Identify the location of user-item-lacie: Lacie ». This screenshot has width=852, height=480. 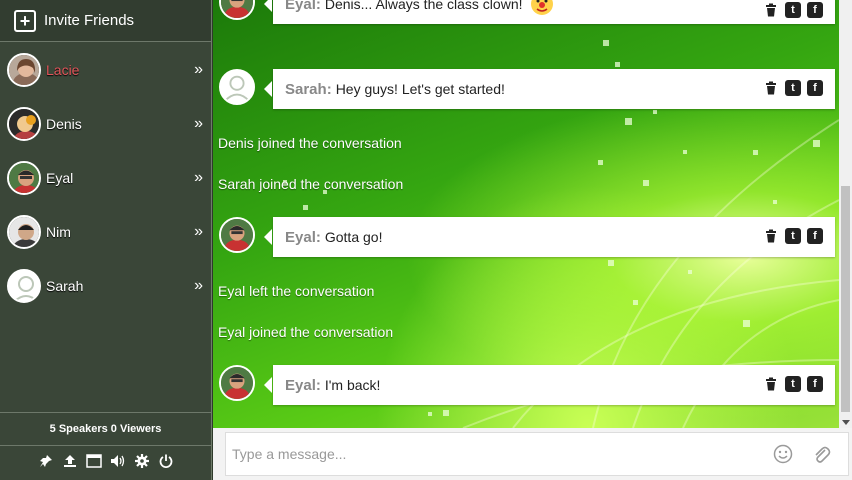
(105, 70).